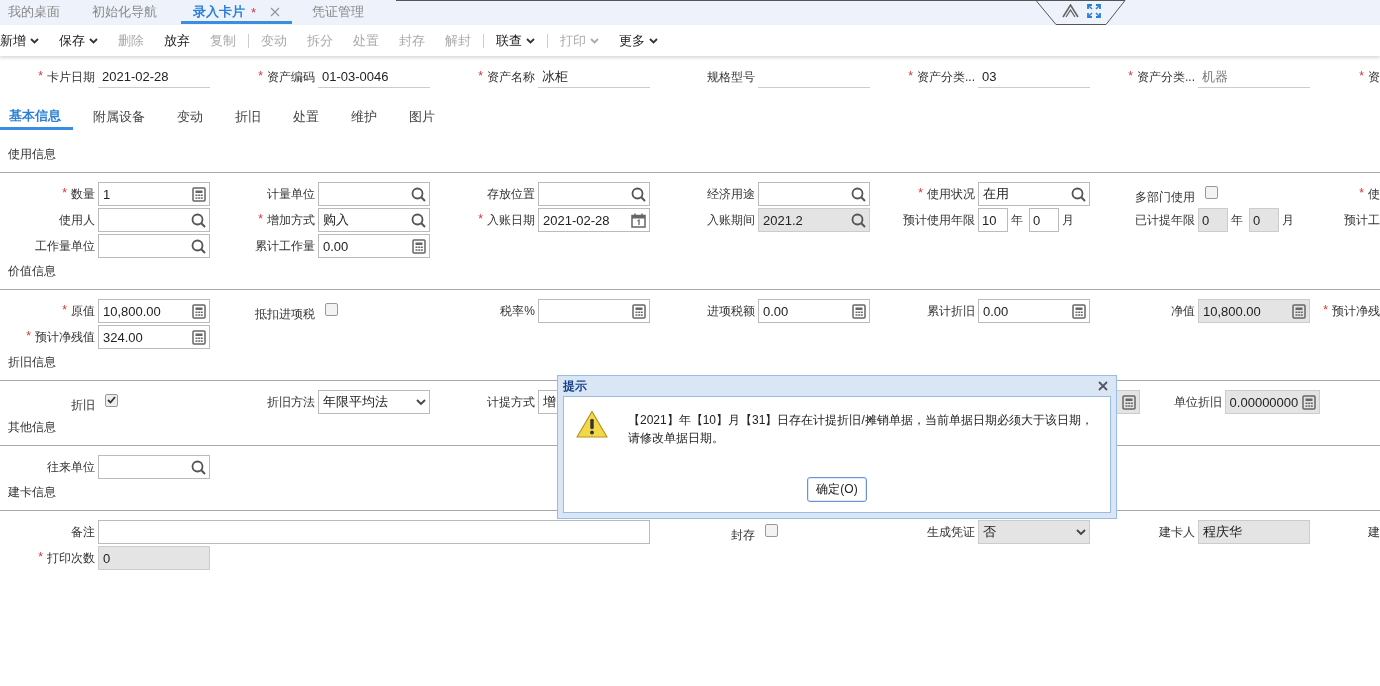 The height and width of the screenshot is (686, 1380). I want to click on number-field: 324.00, so click(154, 337).